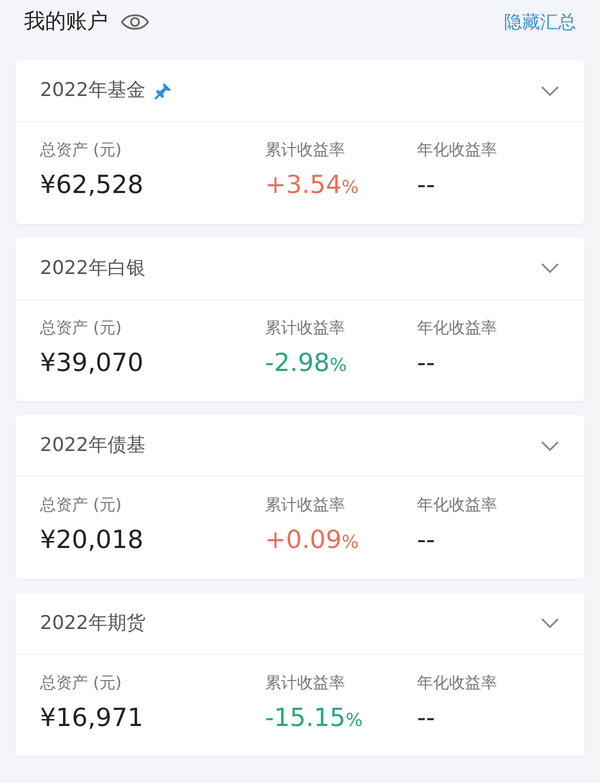 This screenshot has height=783, width=600. What do you see at coordinates (92, 362) in the screenshot?
I see `total-assets: ¥39,070` at bounding box center [92, 362].